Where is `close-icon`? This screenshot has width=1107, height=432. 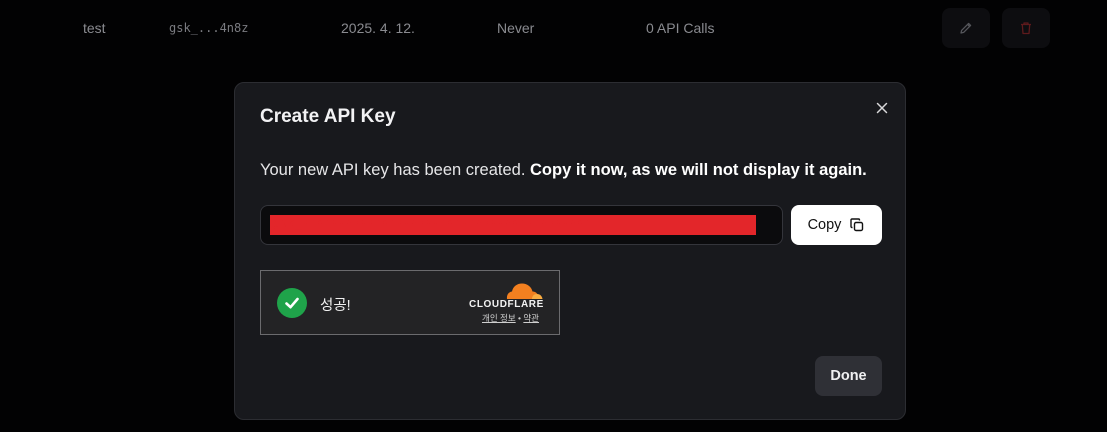 close-icon is located at coordinates (882, 108).